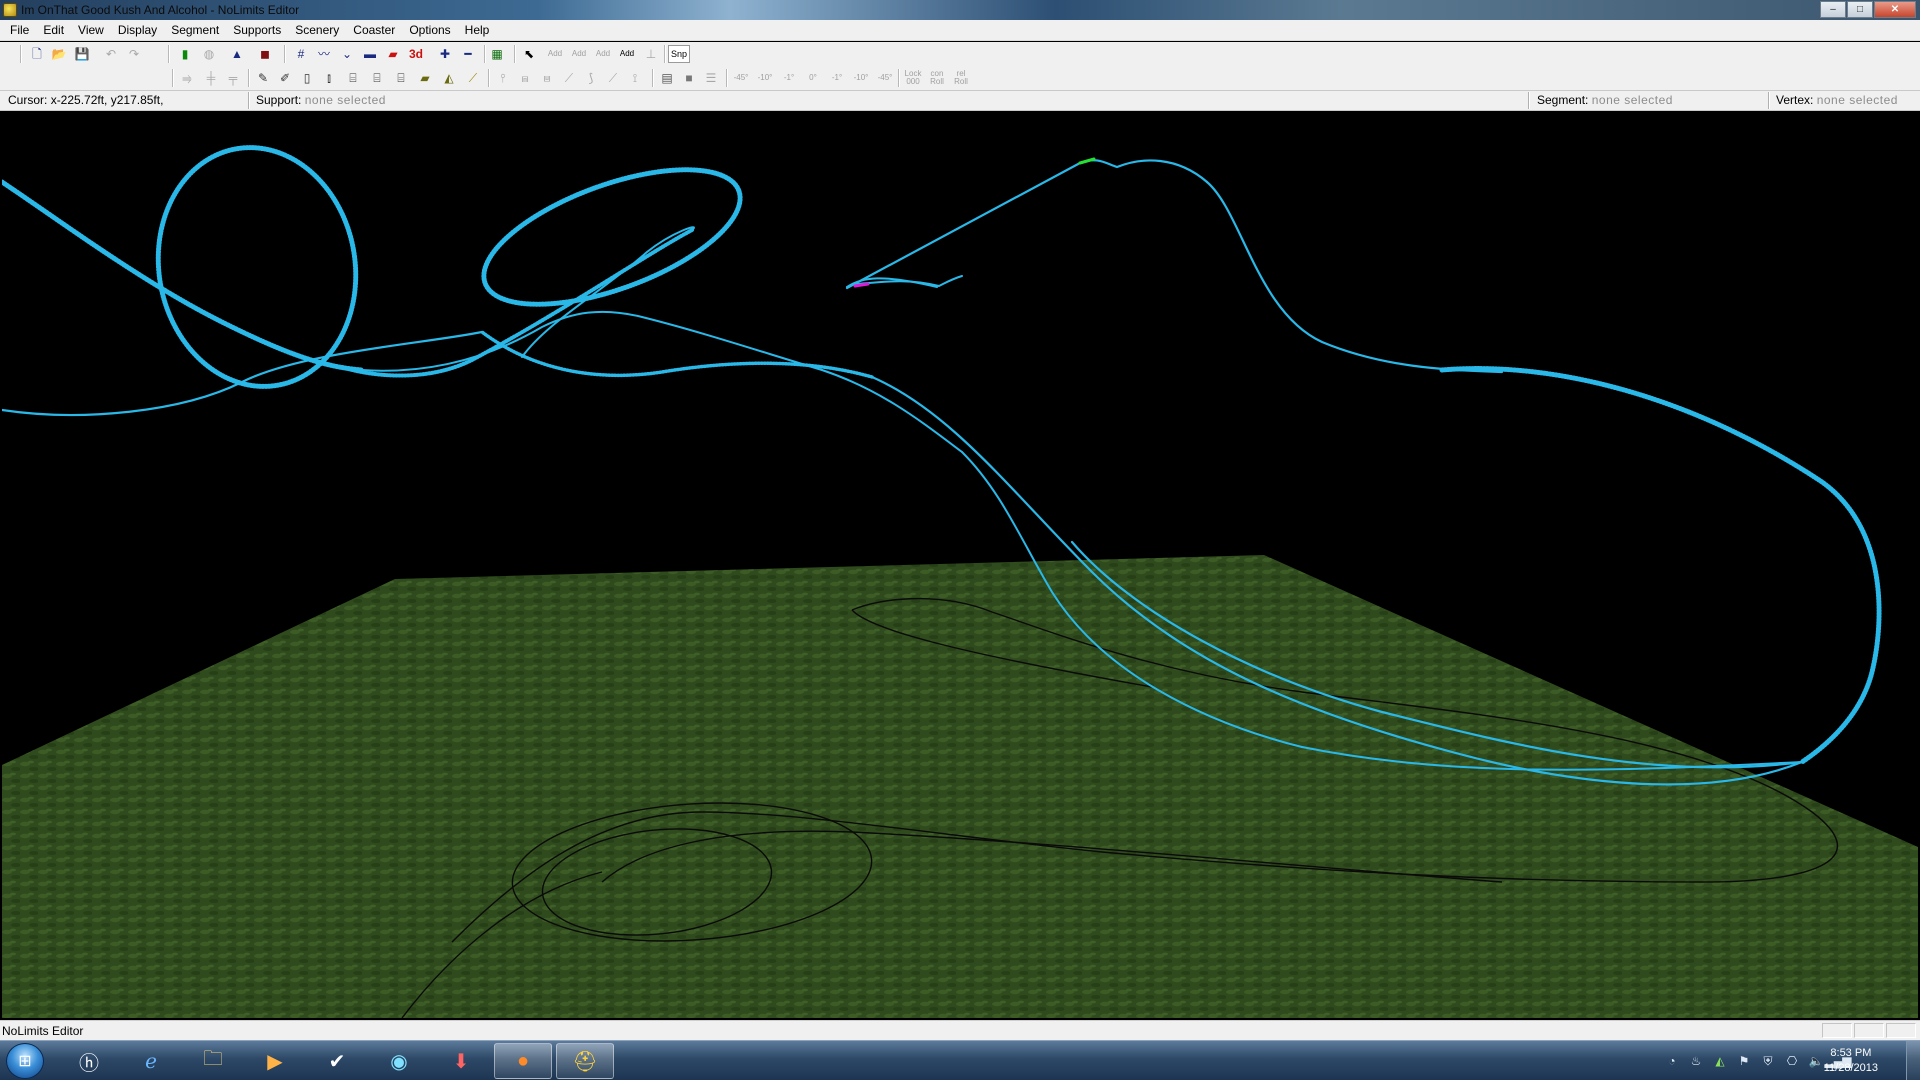 The image size is (1920, 1080). What do you see at coordinates (937, 78) in the screenshot?
I see `con-roll-button: con Roll` at bounding box center [937, 78].